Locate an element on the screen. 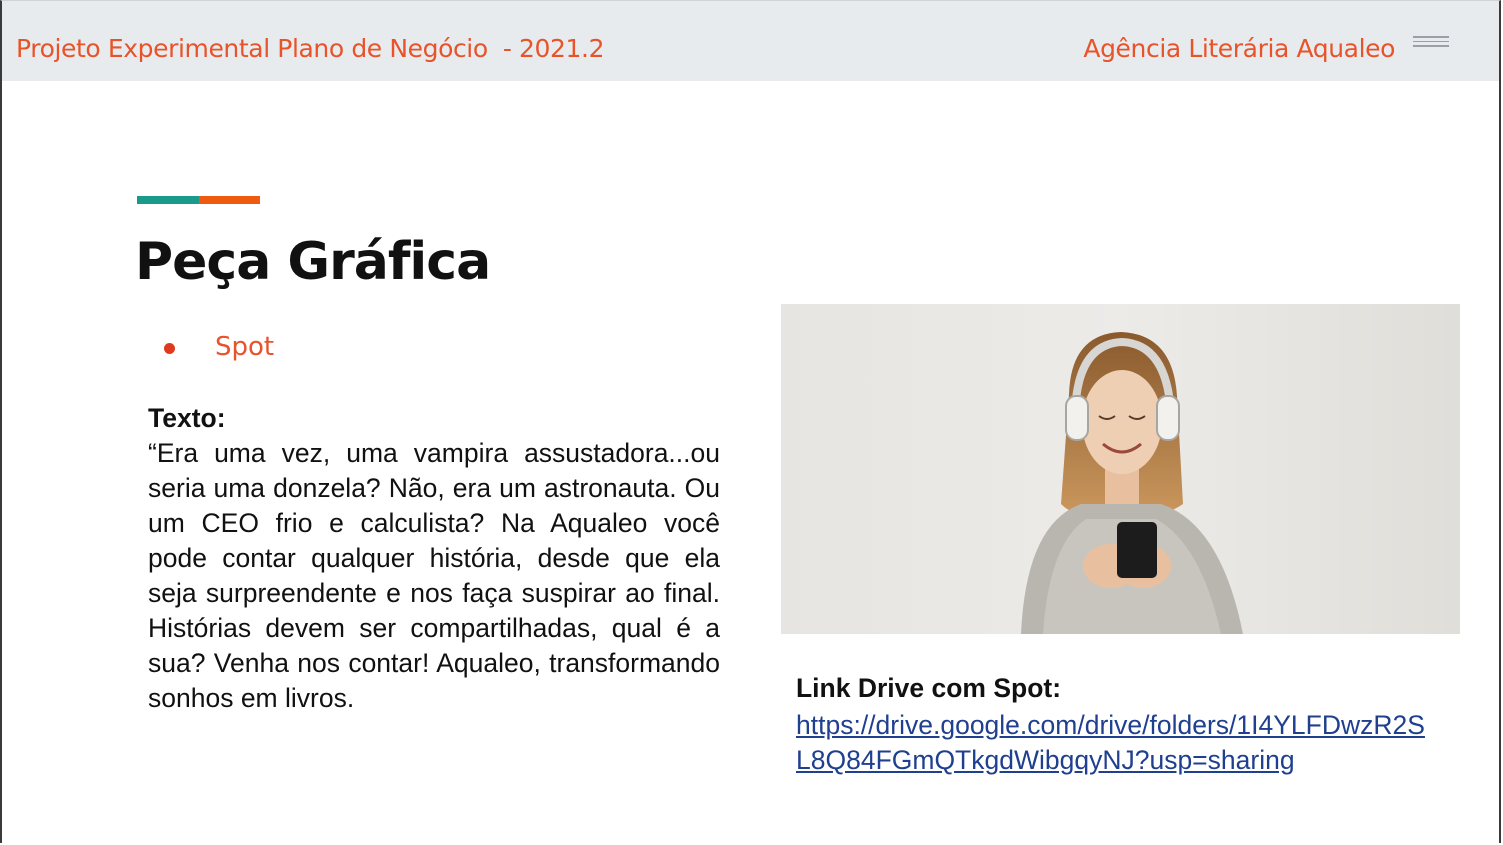 This screenshot has width=1503, height=845. text-label: Texto: is located at coordinates (187, 418).